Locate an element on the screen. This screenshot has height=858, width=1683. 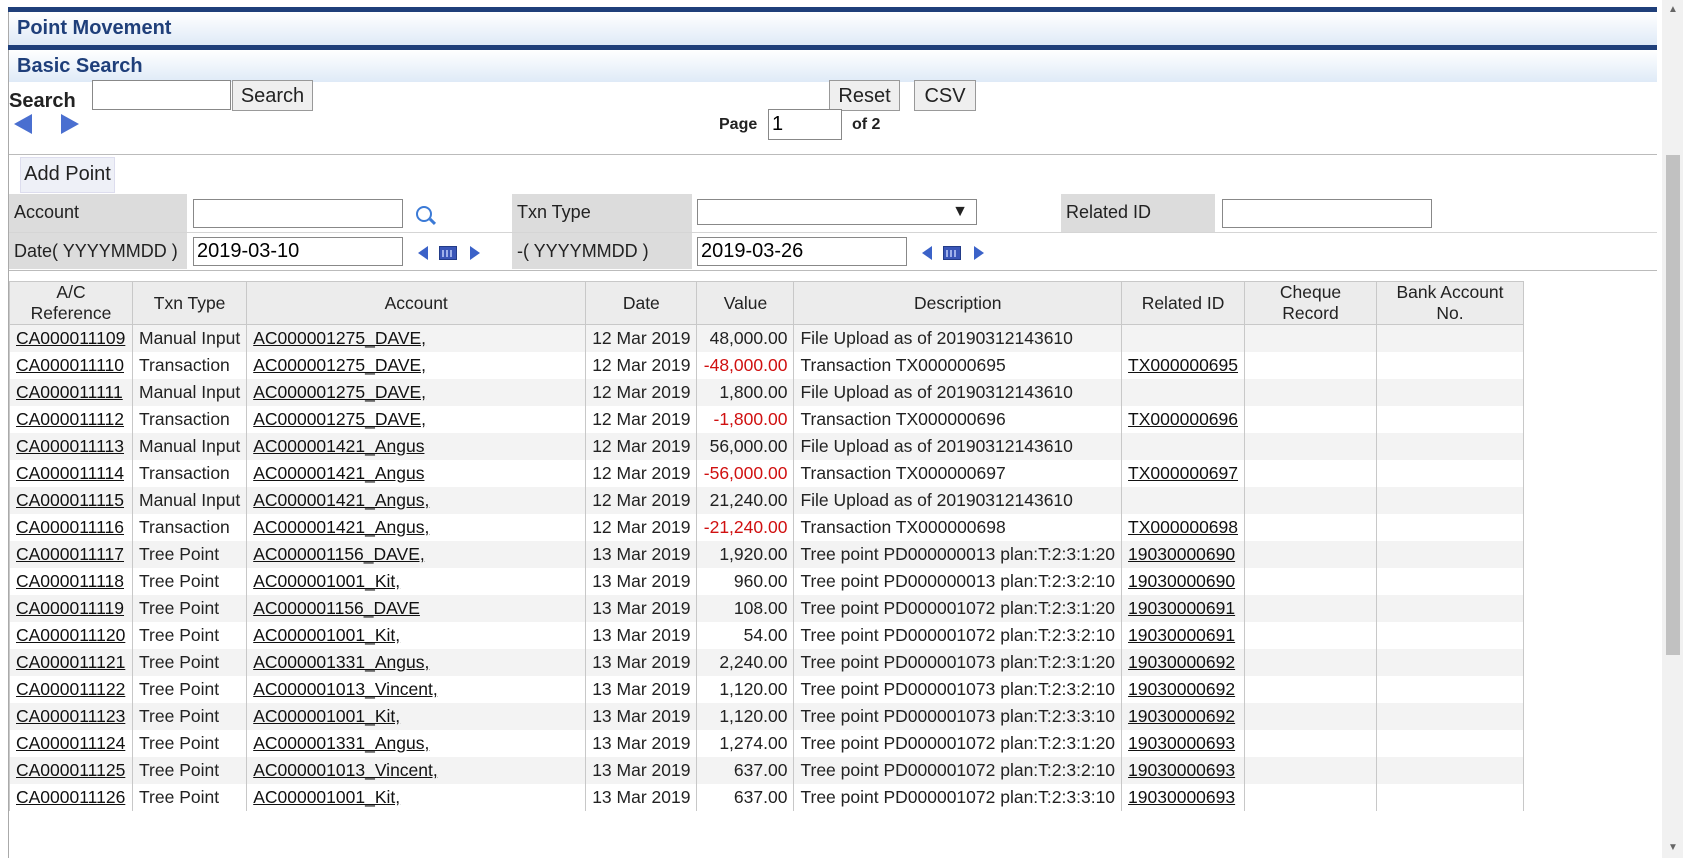
description-cell: Tree point PD000001072 plan:T:2:3:2:10 is located at coordinates (958, 635).